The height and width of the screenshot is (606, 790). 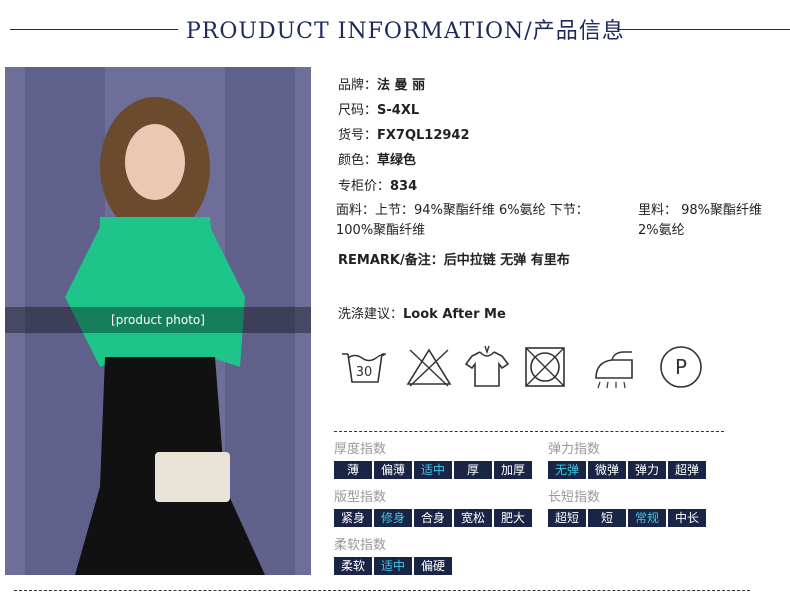 What do you see at coordinates (393, 470) in the screenshot?
I see `thickness-option: 偏薄` at bounding box center [393, 470].